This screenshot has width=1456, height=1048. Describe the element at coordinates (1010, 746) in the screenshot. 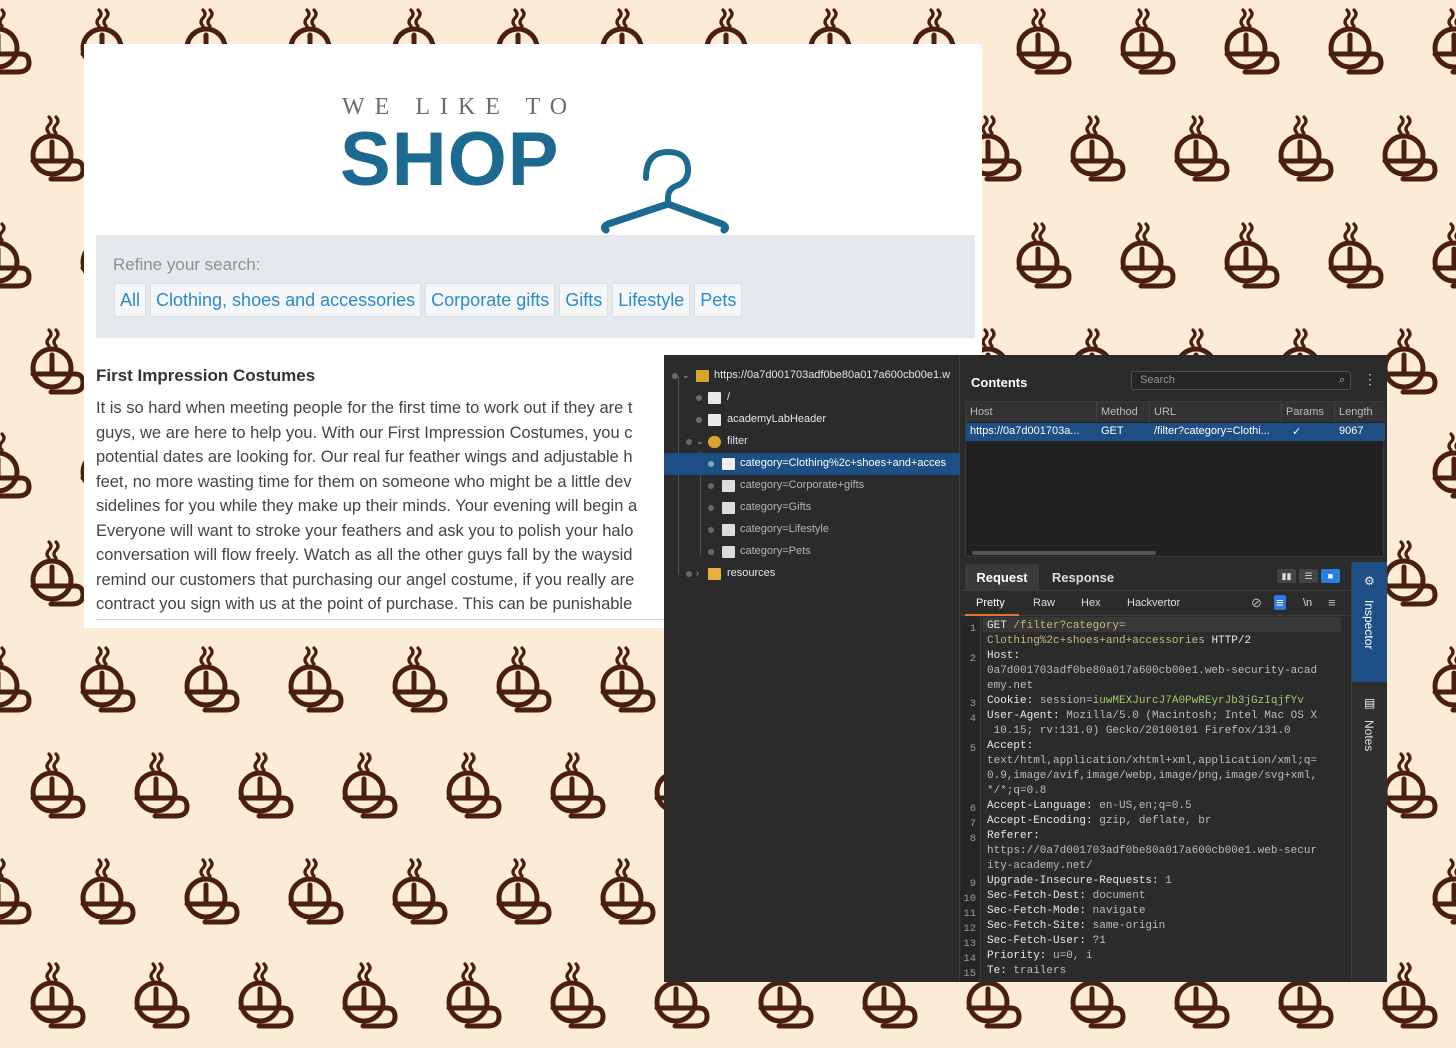

I see `request-line: Accept:` at that location.